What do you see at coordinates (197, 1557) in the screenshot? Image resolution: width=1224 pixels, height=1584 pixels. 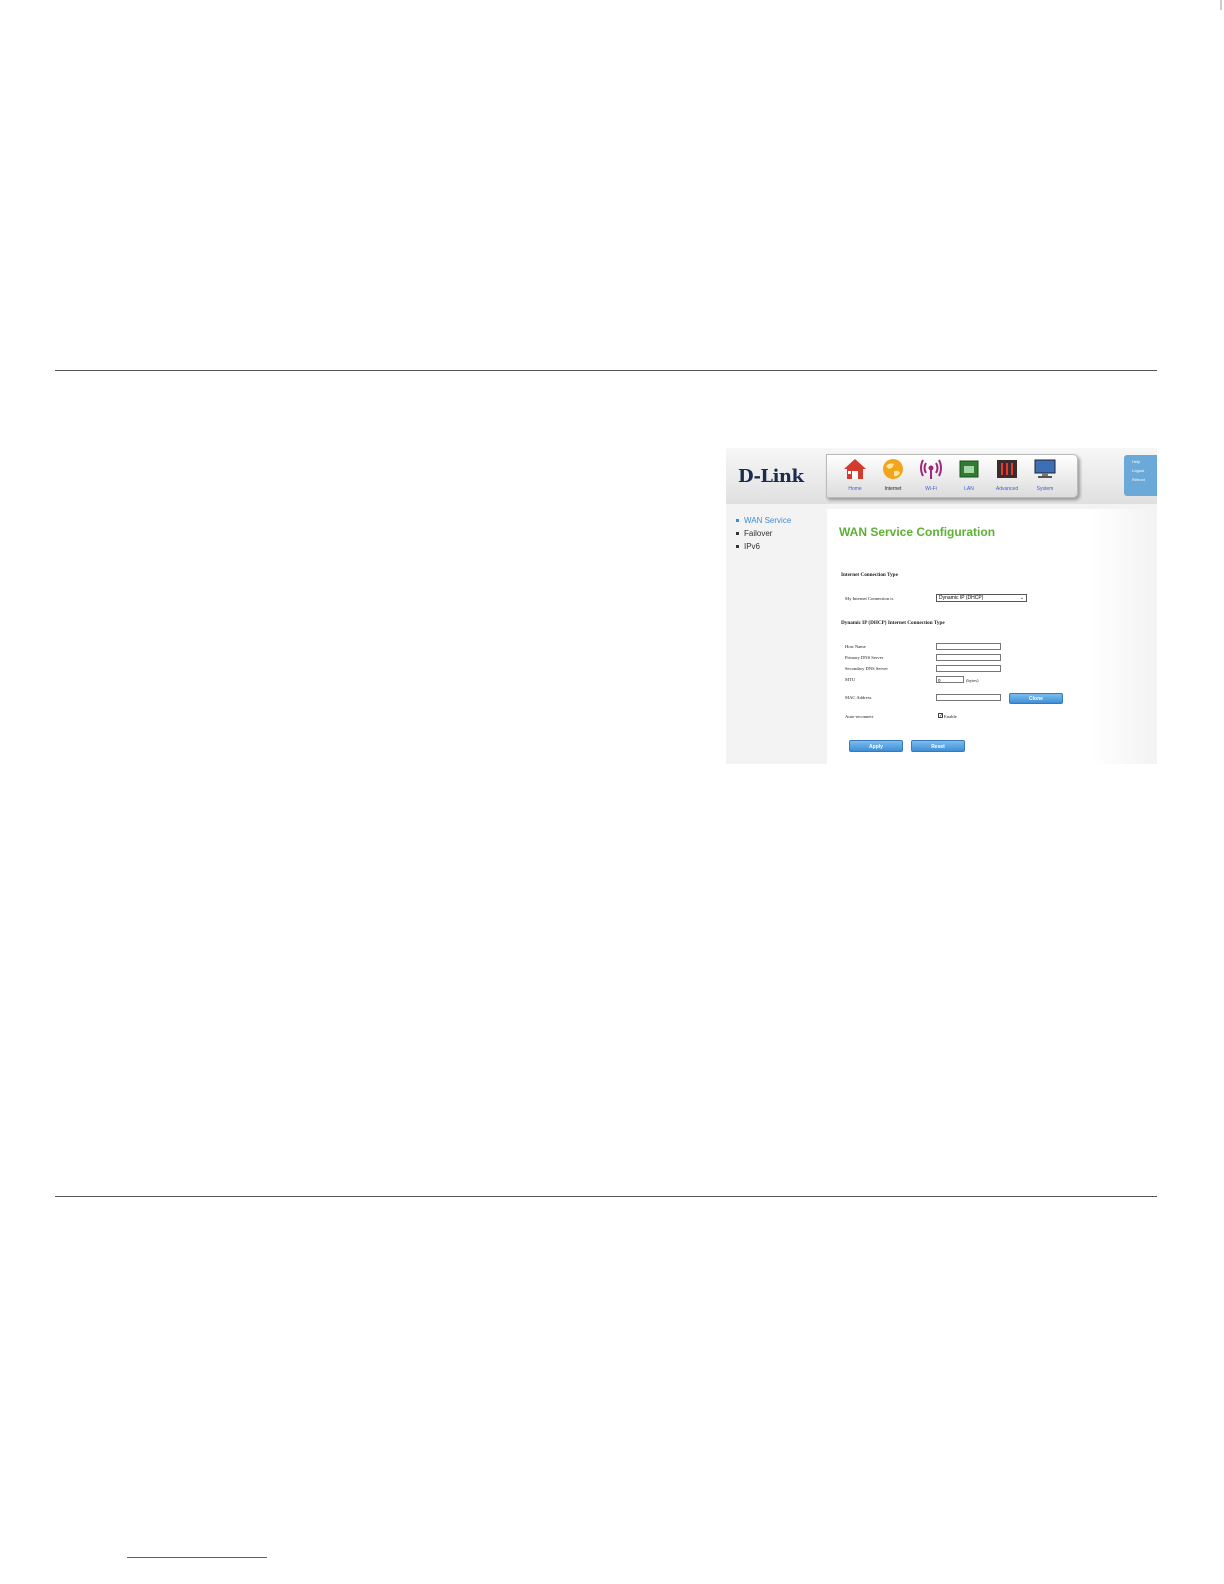 I see `footer-link-underline` at bounding box center [197, 1557].